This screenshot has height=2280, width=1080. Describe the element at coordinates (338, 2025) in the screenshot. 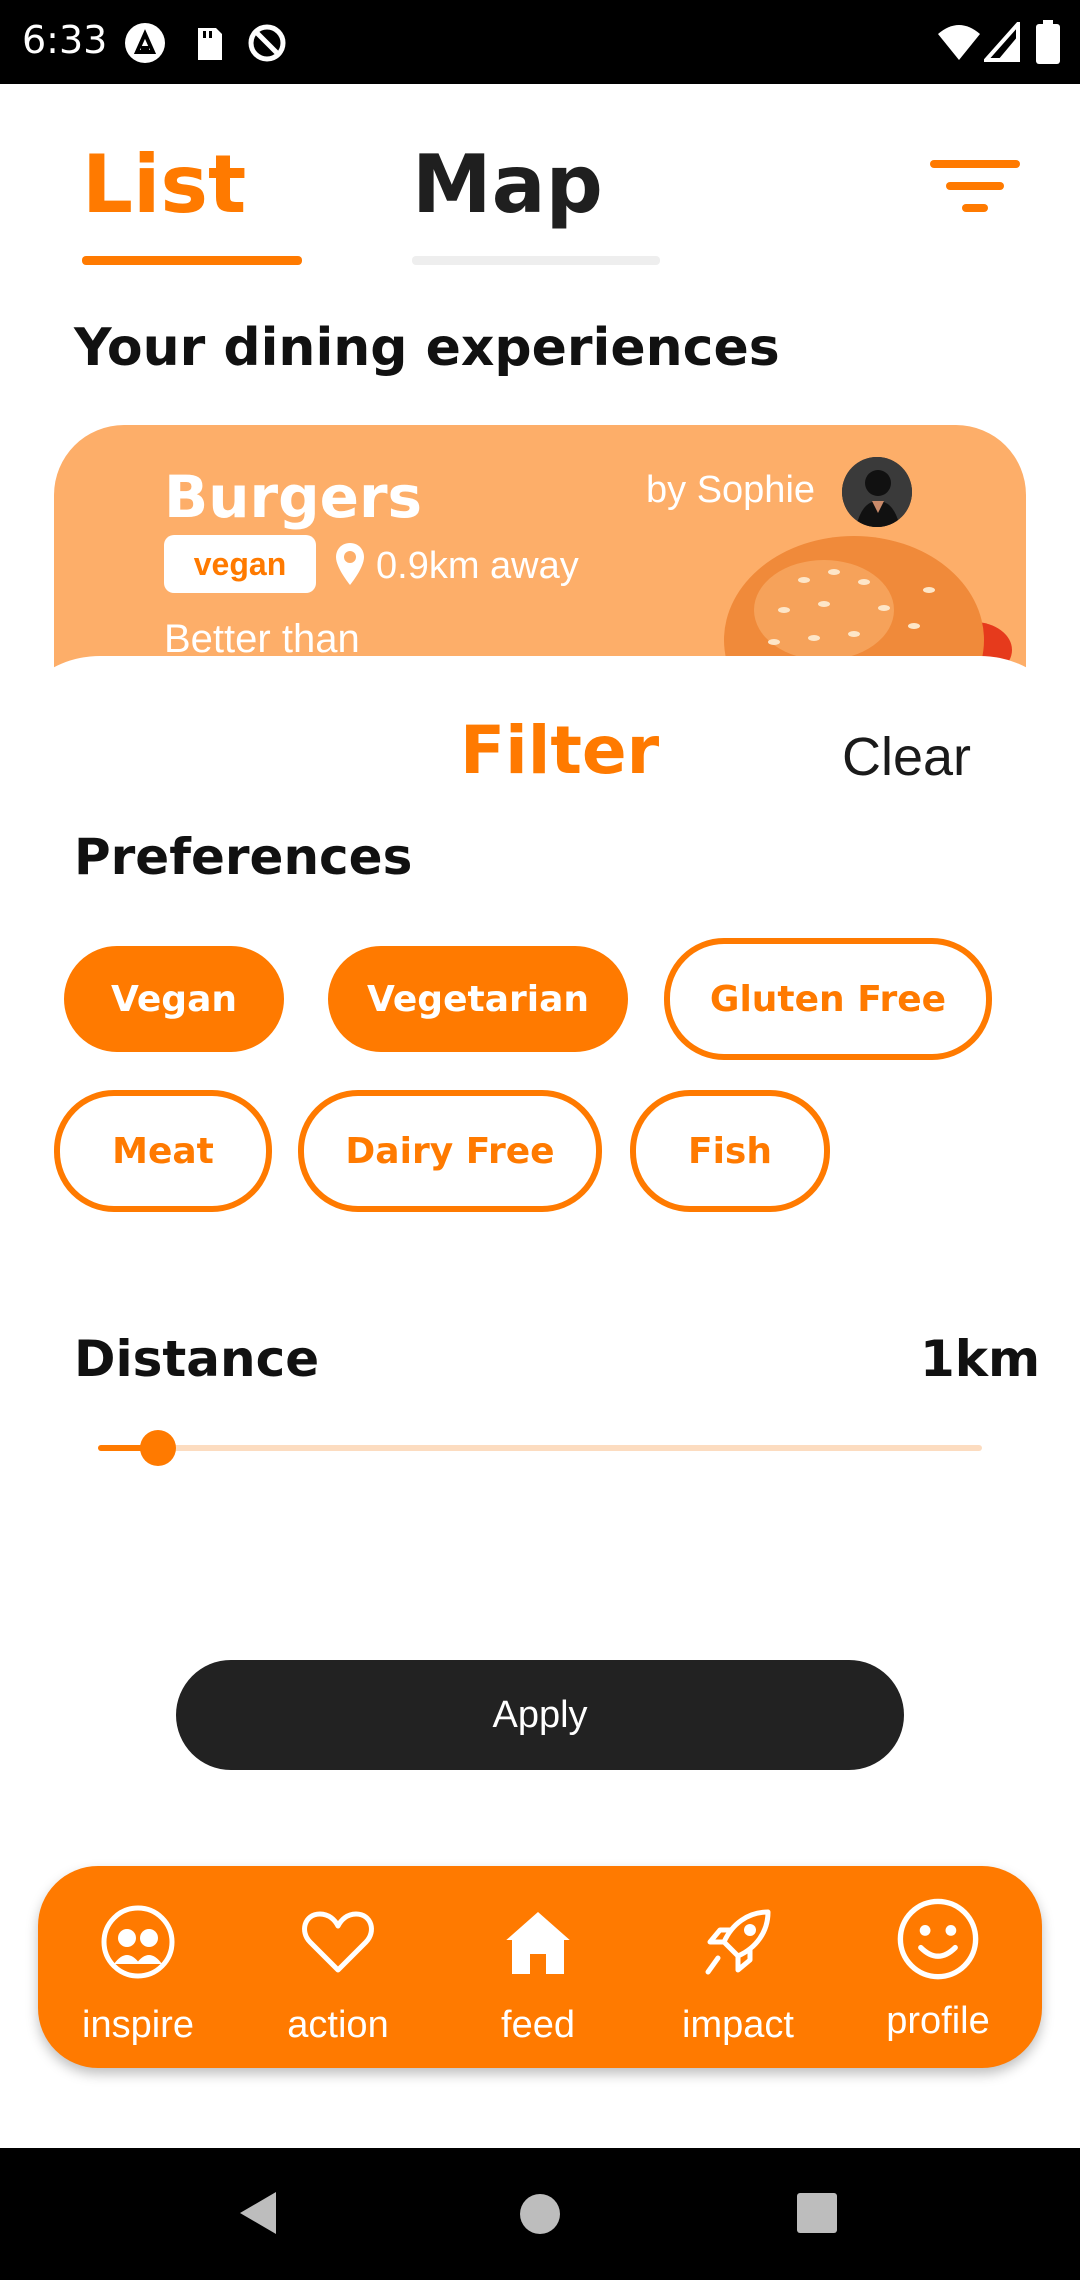

I see `nav-label-action: action` at that location.